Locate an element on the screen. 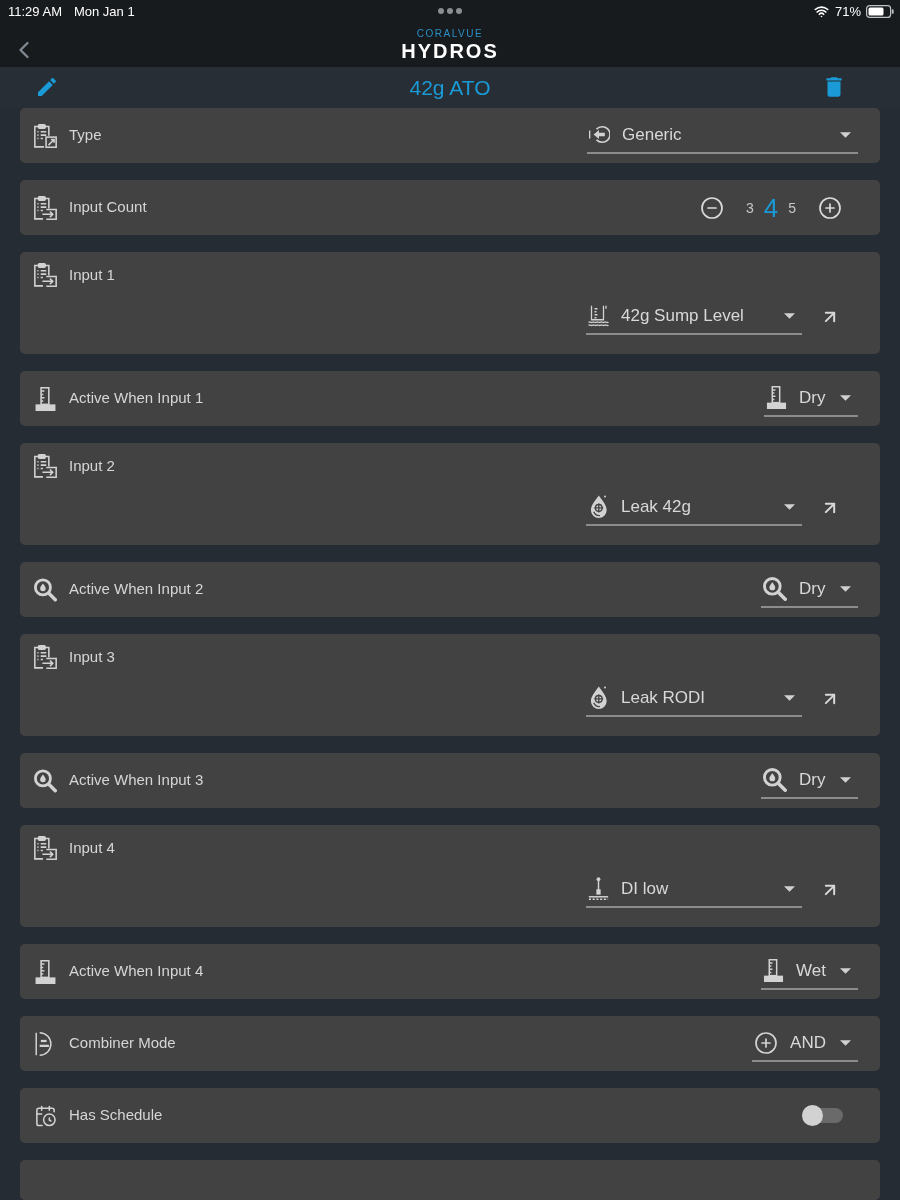 This screenshot has height=1200, width=900. row-label: Input 3 is located at coordinates (92, 656).